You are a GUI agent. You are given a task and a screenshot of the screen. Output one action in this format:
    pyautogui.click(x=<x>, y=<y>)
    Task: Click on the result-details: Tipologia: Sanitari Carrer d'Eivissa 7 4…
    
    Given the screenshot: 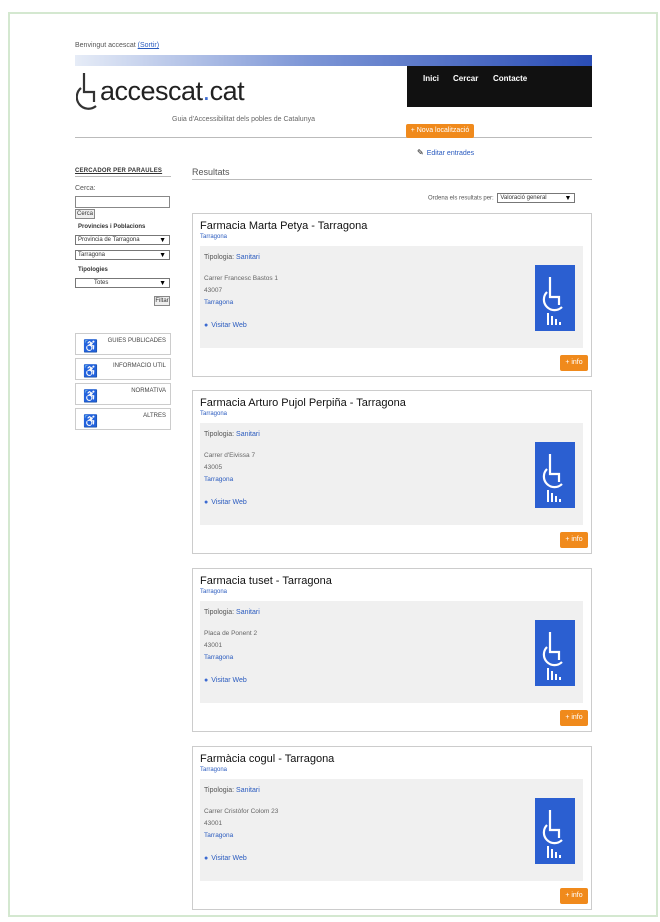 What is the action you would take?
    pyautogui.click(x=391, y=474)
    